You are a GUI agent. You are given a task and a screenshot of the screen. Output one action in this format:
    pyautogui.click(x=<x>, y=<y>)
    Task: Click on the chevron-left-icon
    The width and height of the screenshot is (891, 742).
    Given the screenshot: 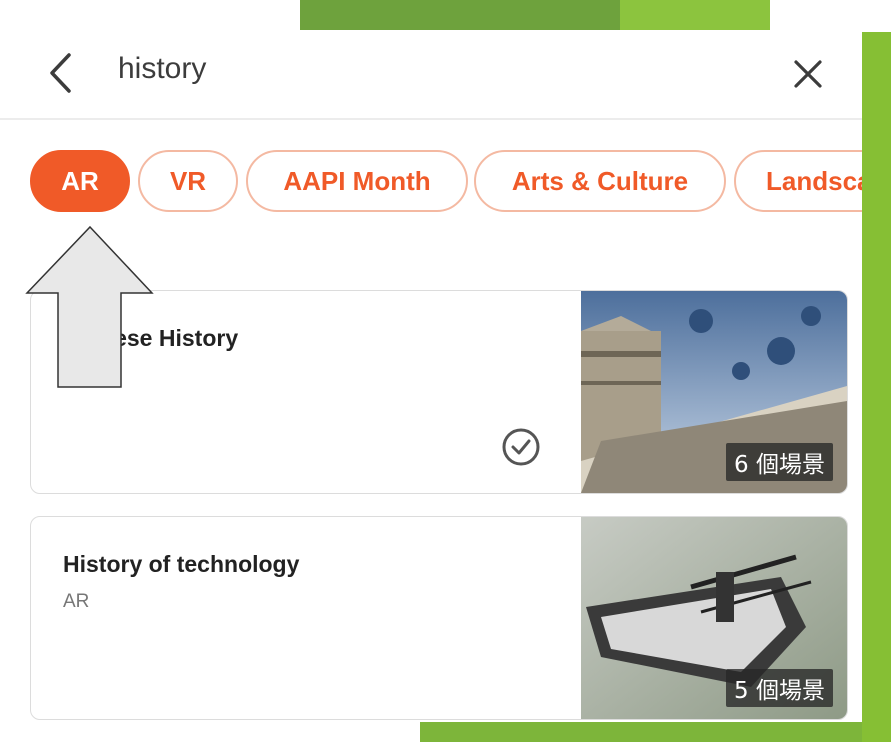 What is the action you would take?
    pyautogui.click(x=60, y=73)
    